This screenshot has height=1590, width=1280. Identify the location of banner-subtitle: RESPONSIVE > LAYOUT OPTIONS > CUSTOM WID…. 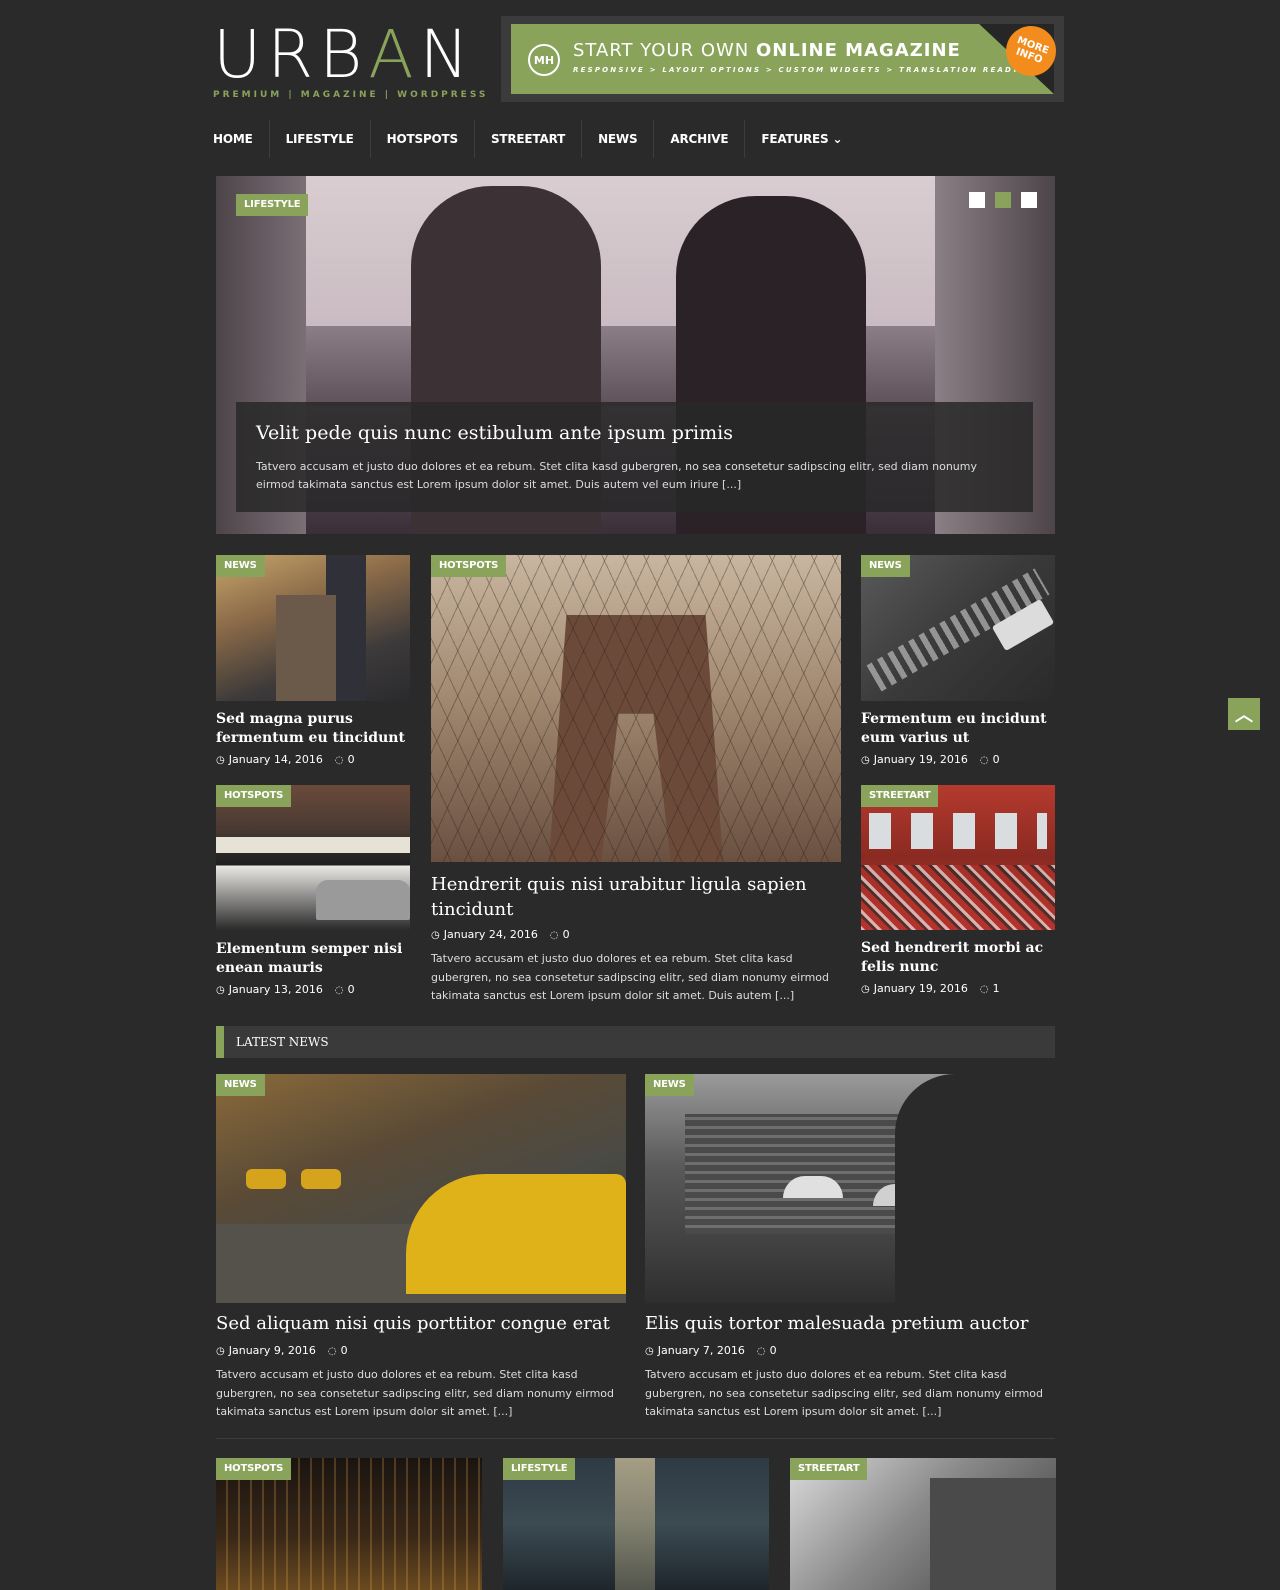
(796, 70).